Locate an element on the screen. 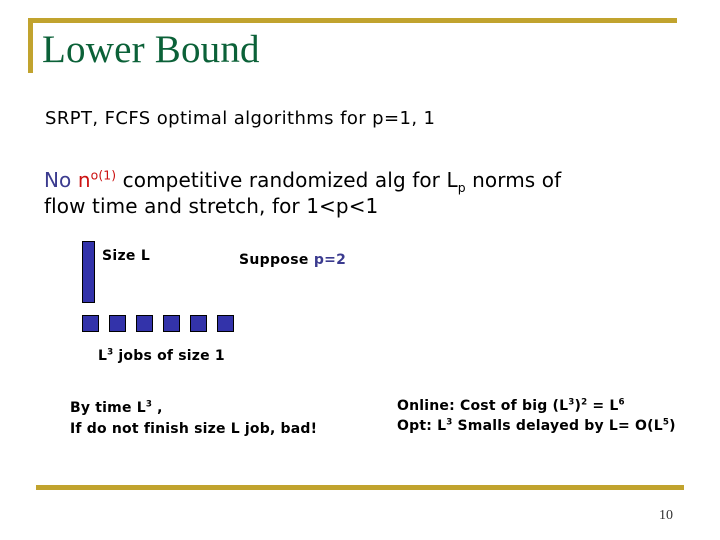 The height and width of the screenshot is (540, 720). suppose-p-label: Suppose p=2 is located at coordinates (292, 260).